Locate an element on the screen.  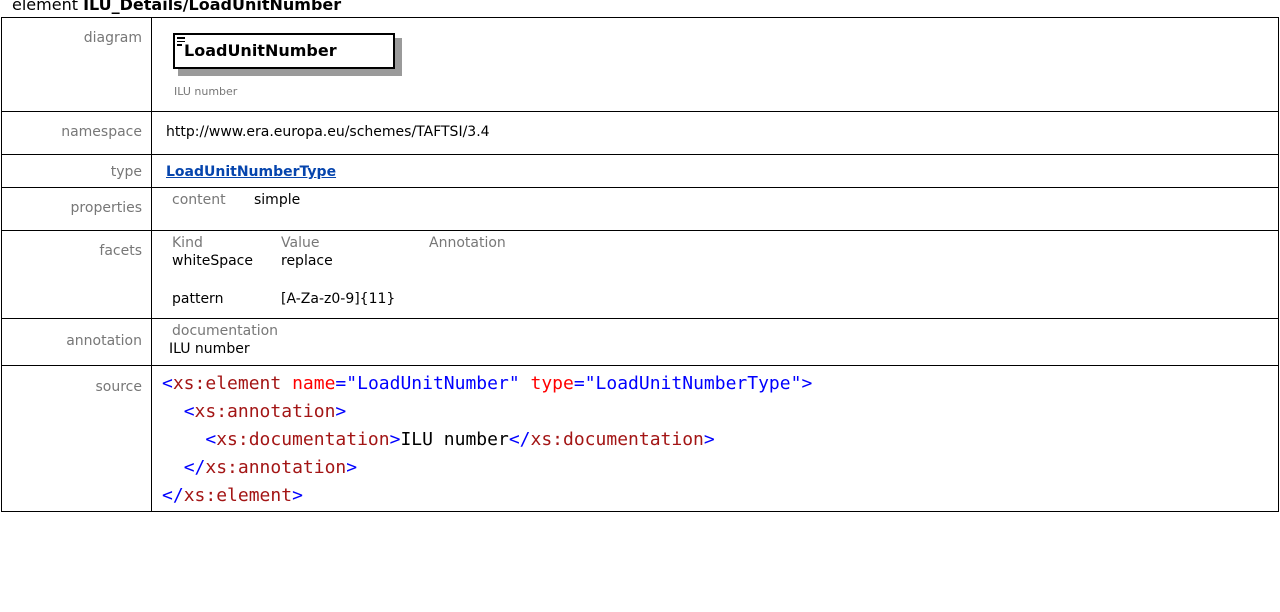
facet-row: pattern [A-Za-z0-9]{11} is located at coordinates (724, 299).